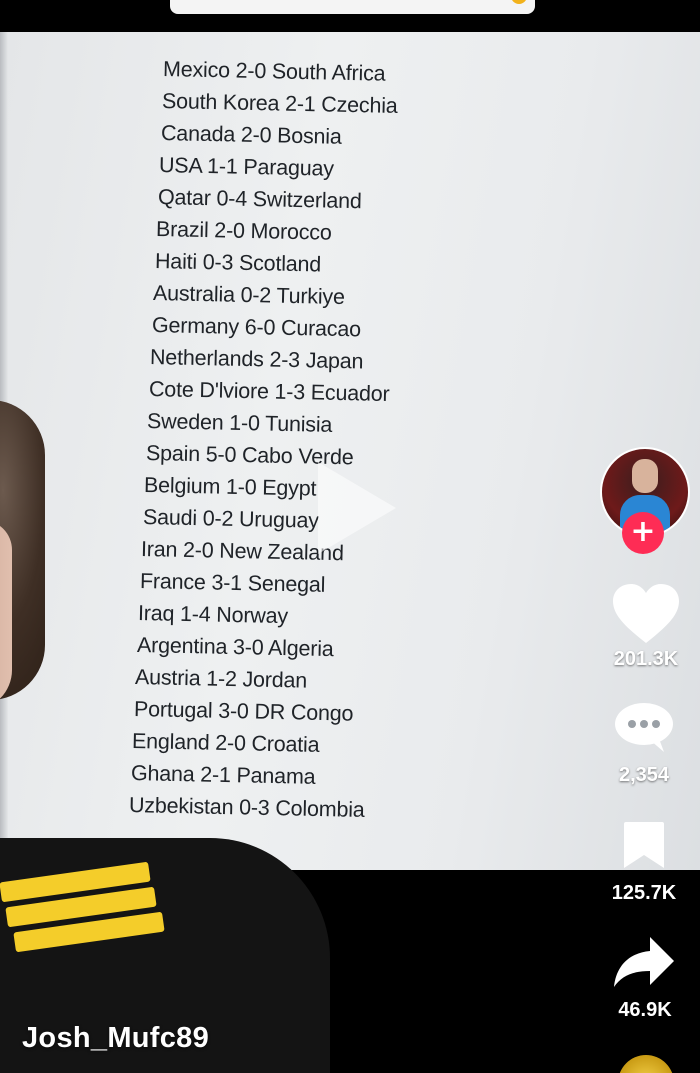 Image resolution: width=700 pixels, height=1073 pixels. I want to click on match-result: England 2-0 Croatia, so click(225, 743).